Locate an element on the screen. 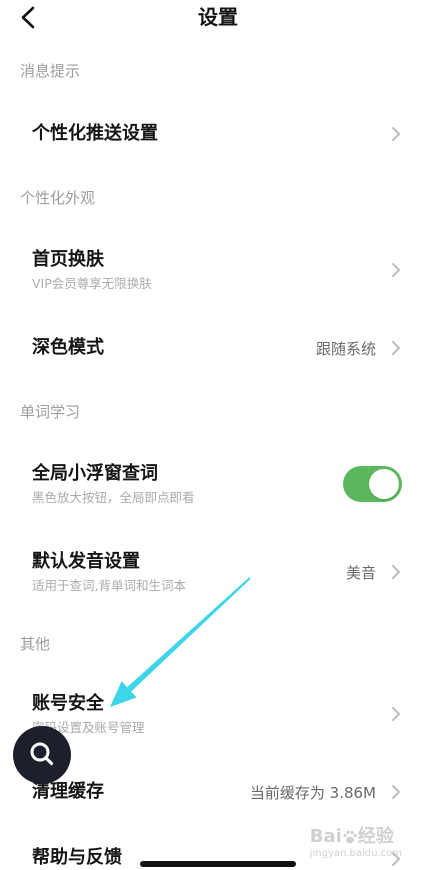 The width and height of the screenshot is (426, 870). search-icon is located at coordinates (42, 754).